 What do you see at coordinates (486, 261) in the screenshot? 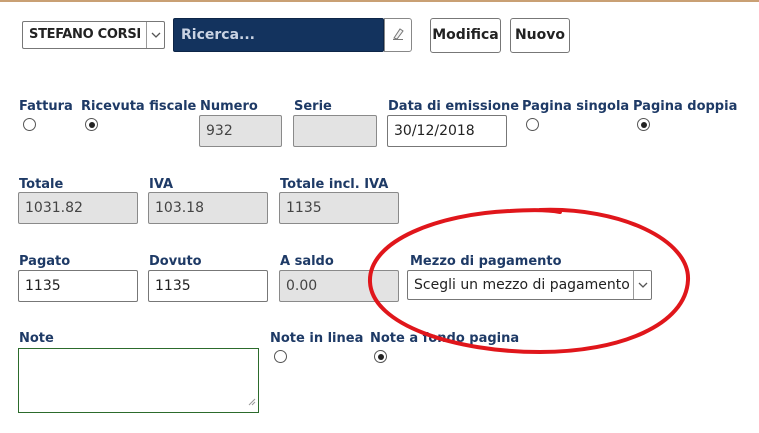
I see `mezzo-pagamento-label: Mezzo di pagamento` at bounding box center [486, 261].